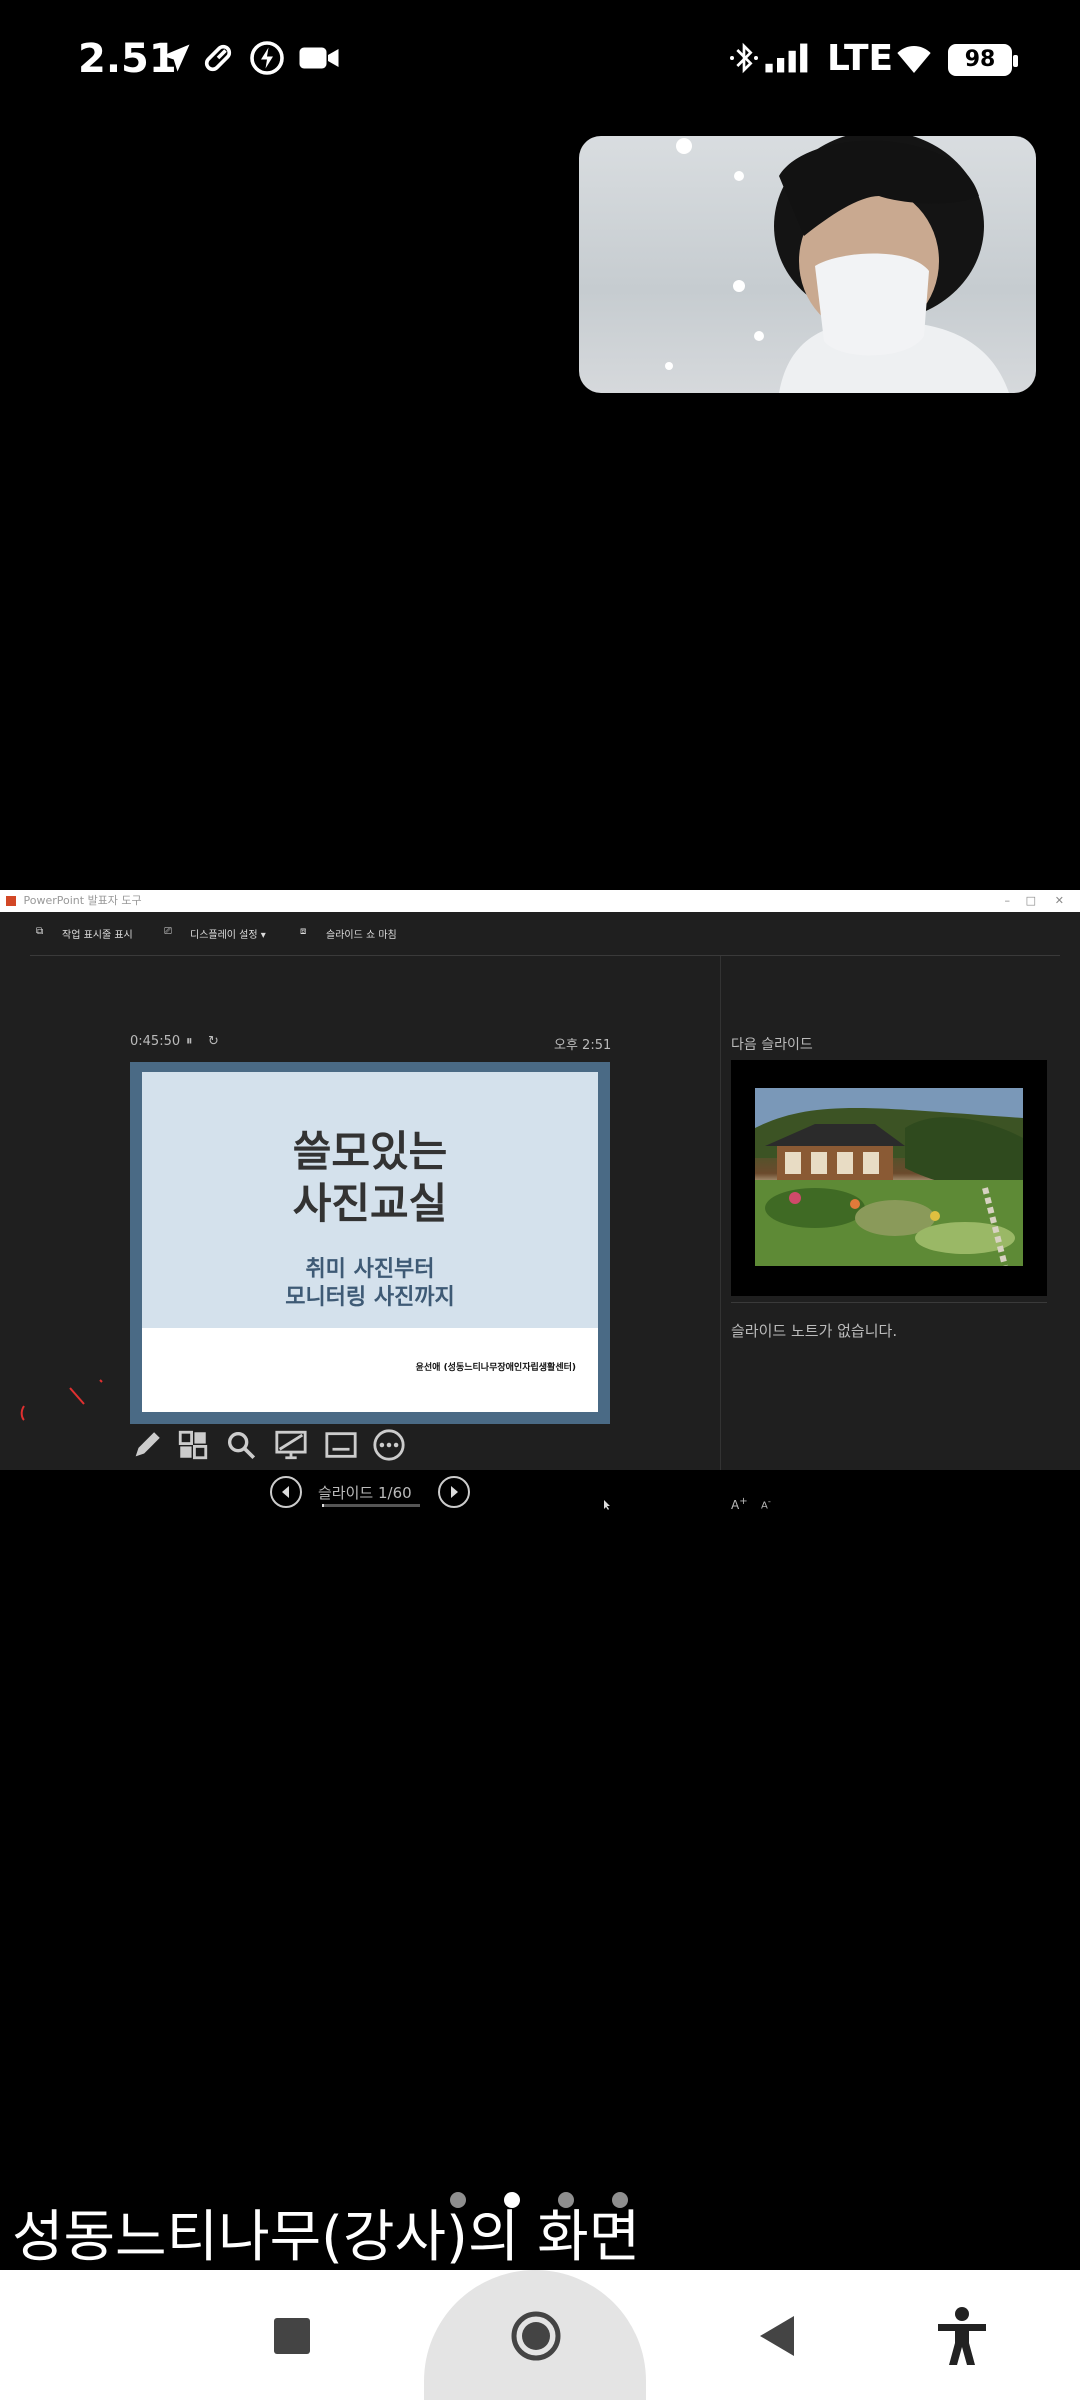  I want to click on current-time: 오후 2:51, so click(583, 1045).